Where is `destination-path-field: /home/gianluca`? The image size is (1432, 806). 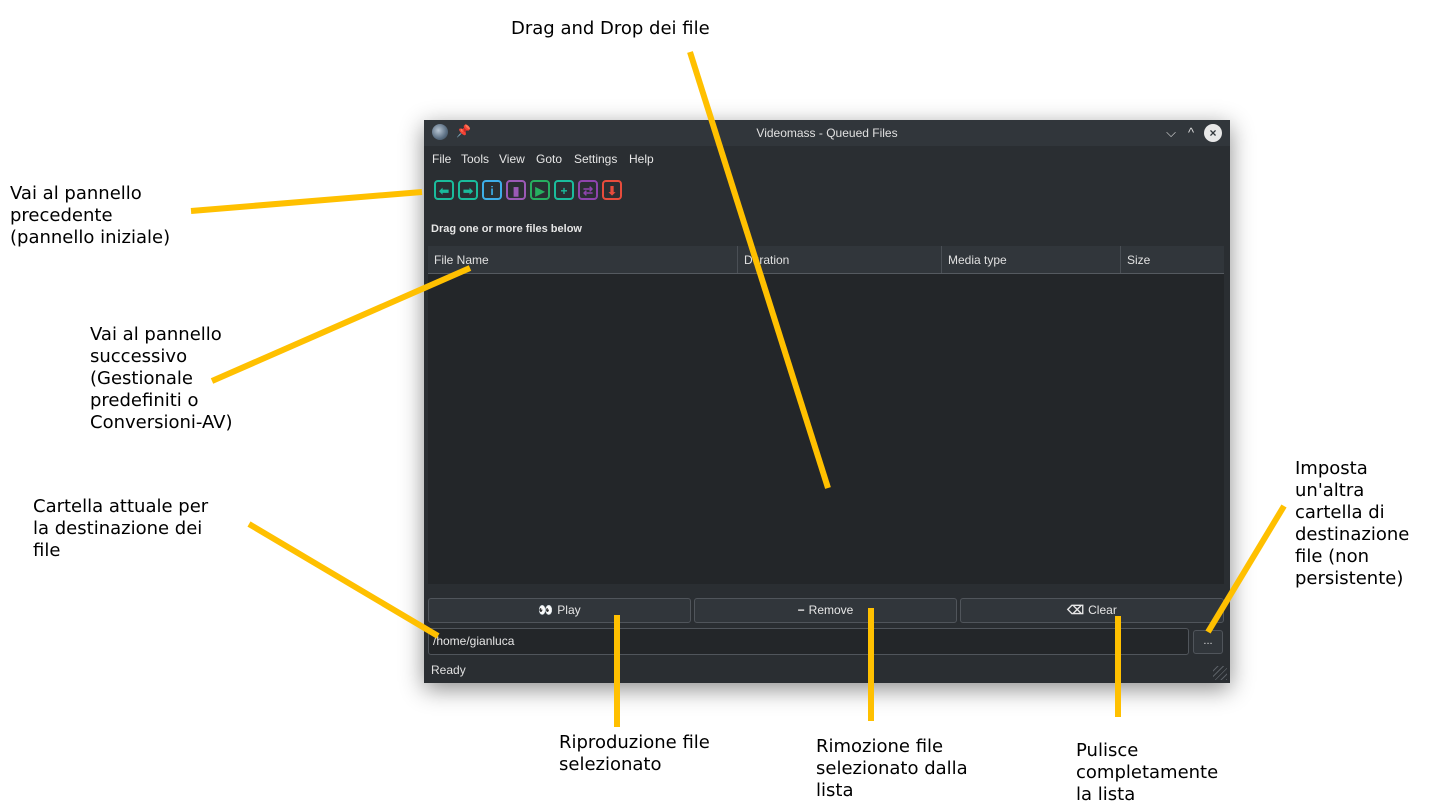 destination-path-field: /home/gianluca is located at coordinates (808, 641).